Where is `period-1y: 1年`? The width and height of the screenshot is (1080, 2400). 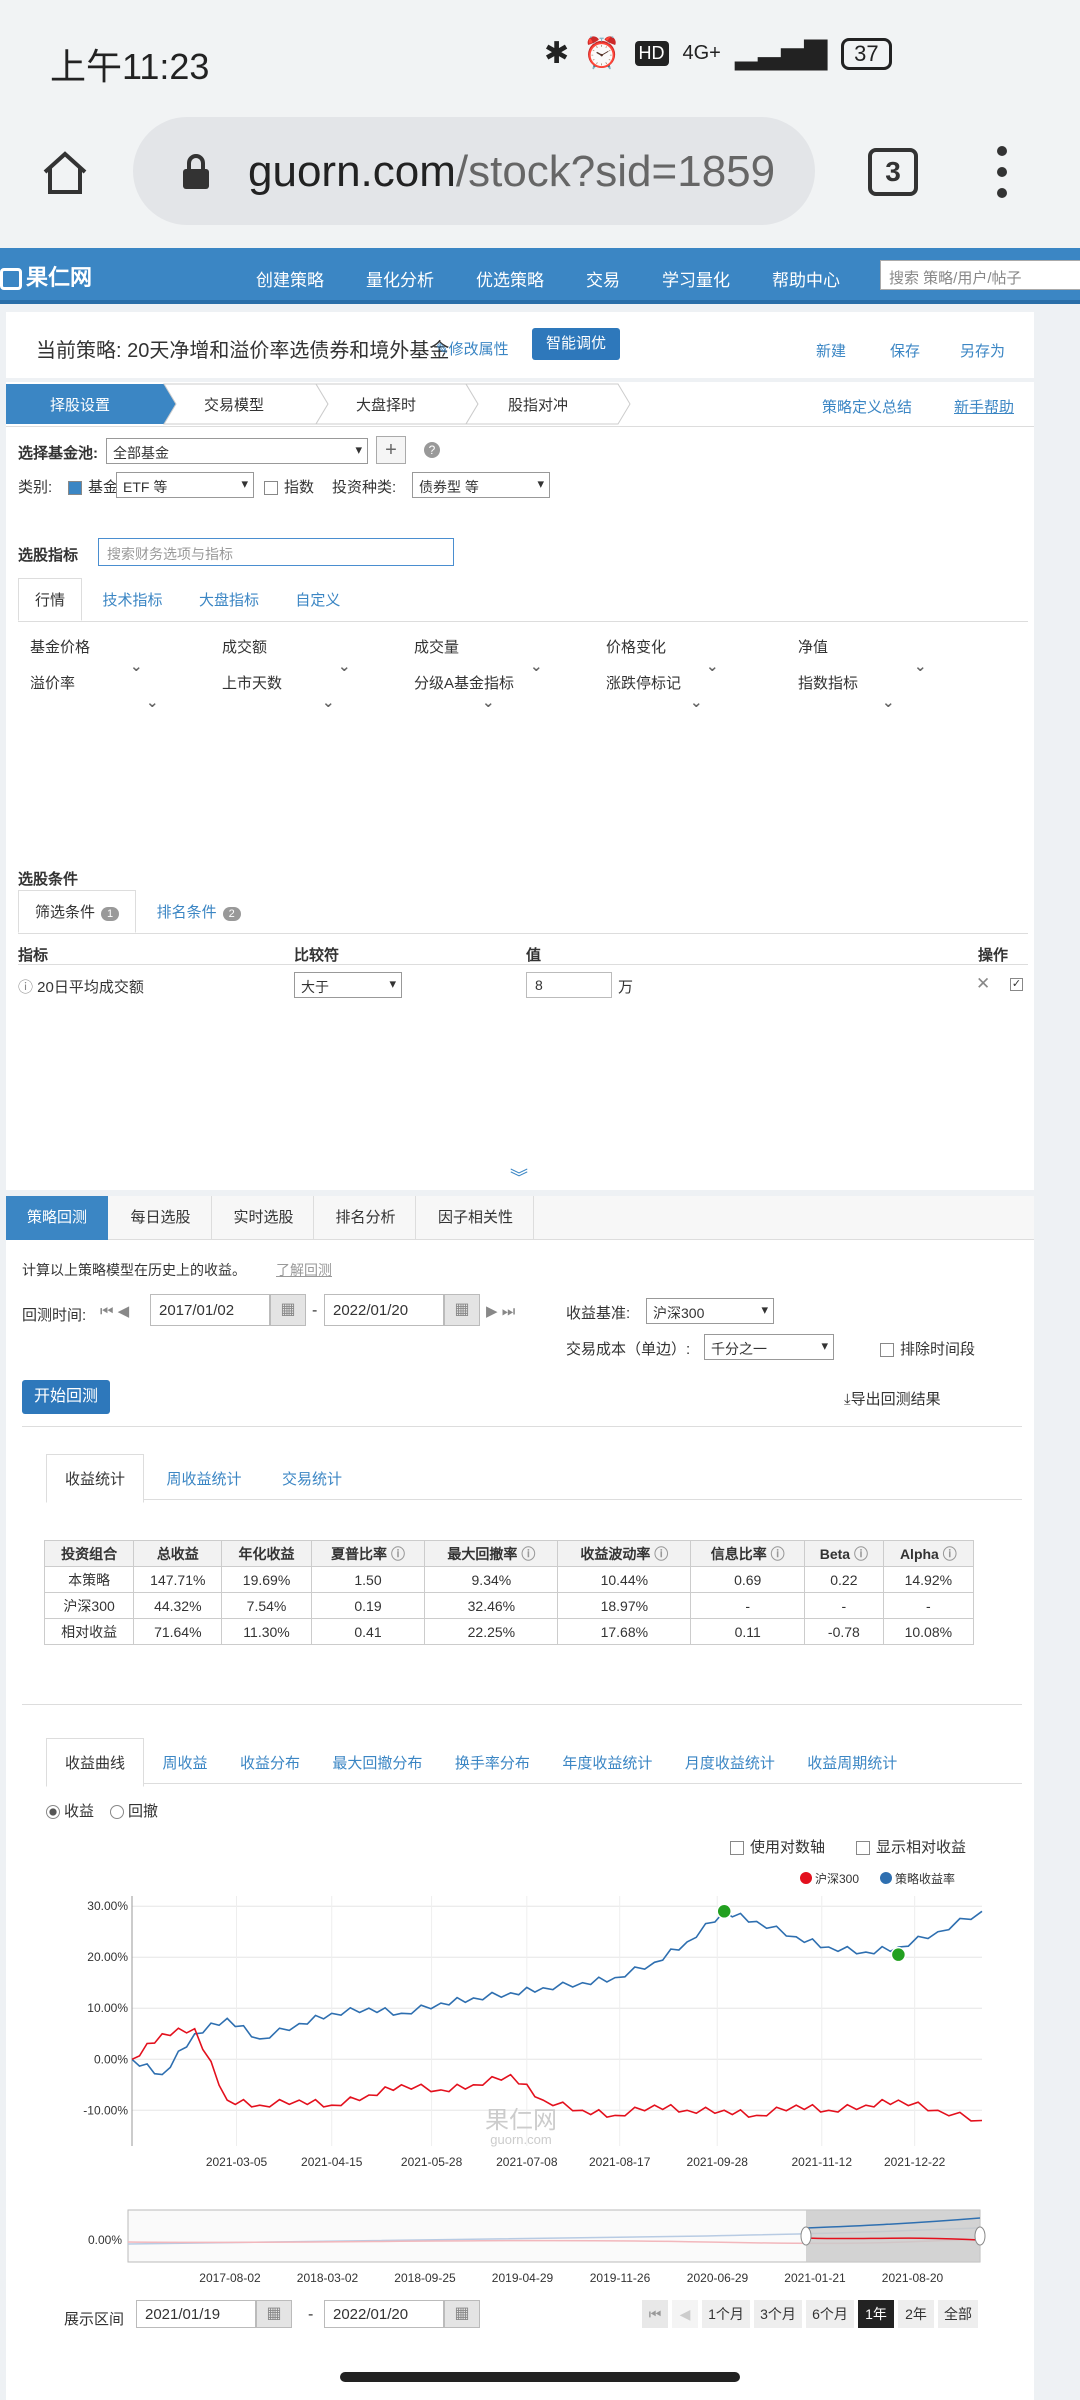 period-1y: 1年 is located at coordinates (876, 2314).